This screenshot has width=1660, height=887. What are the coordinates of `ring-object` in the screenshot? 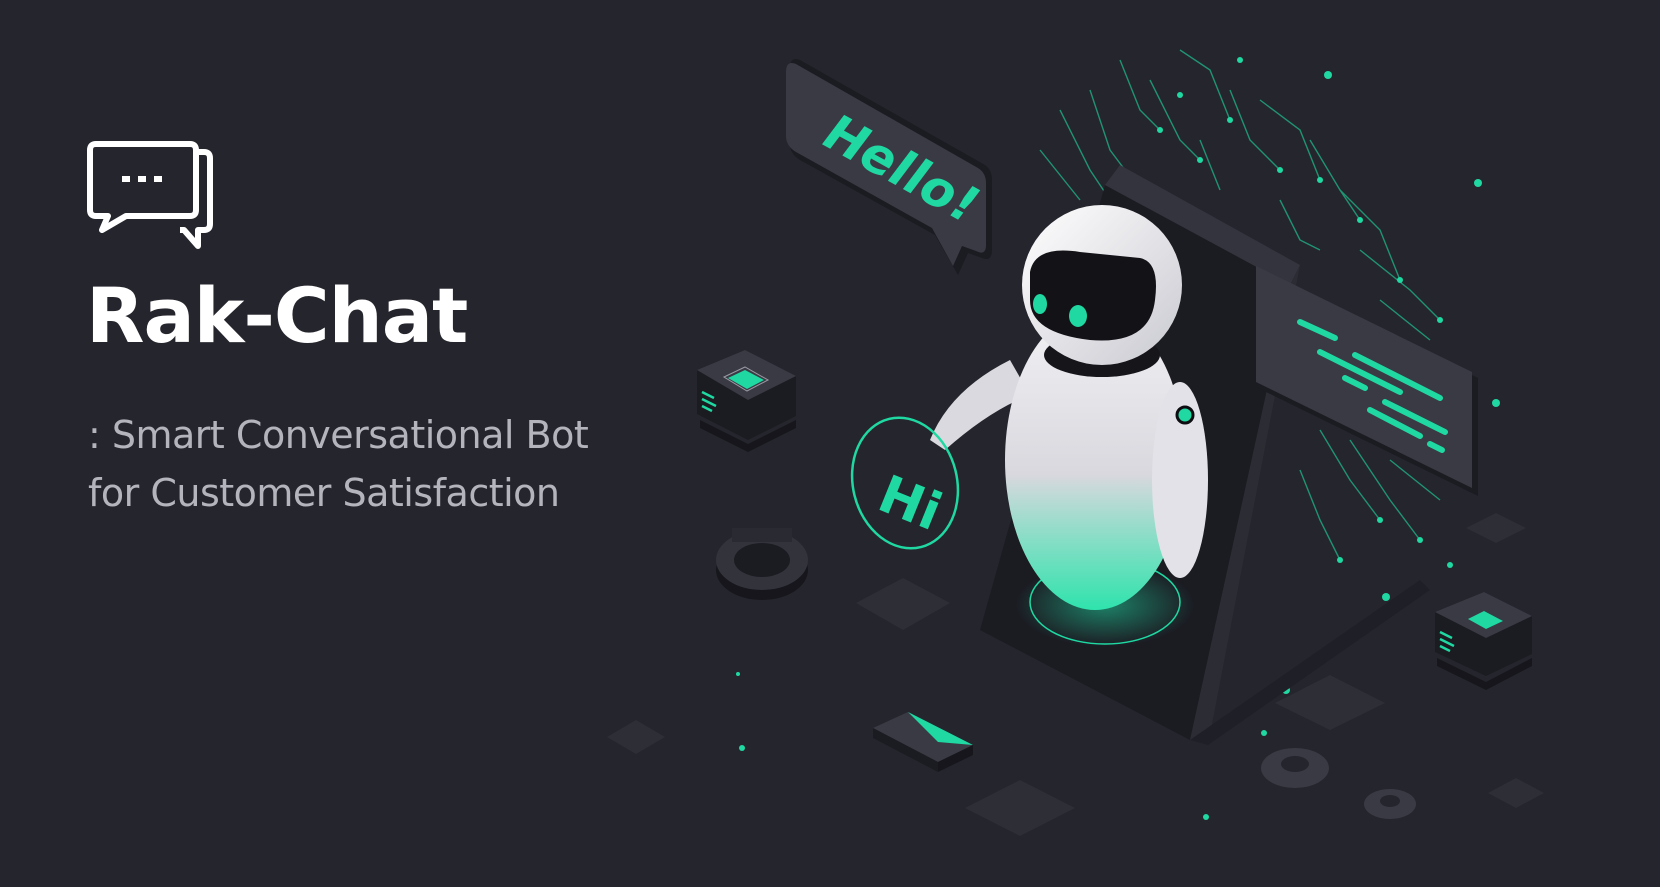 It's located at (762, 564).